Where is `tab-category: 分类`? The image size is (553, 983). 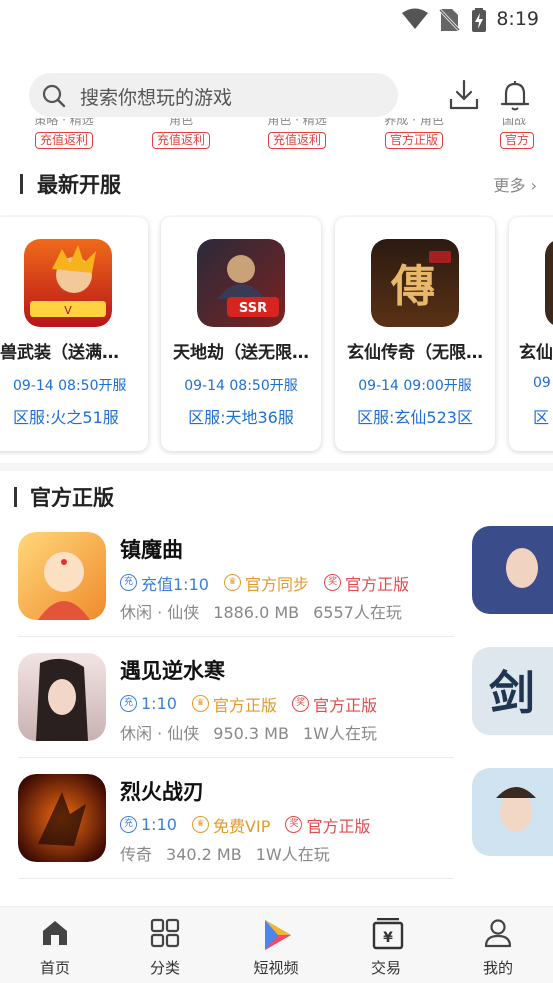 tab-category: 分类 is located at coordinates (165, 945).